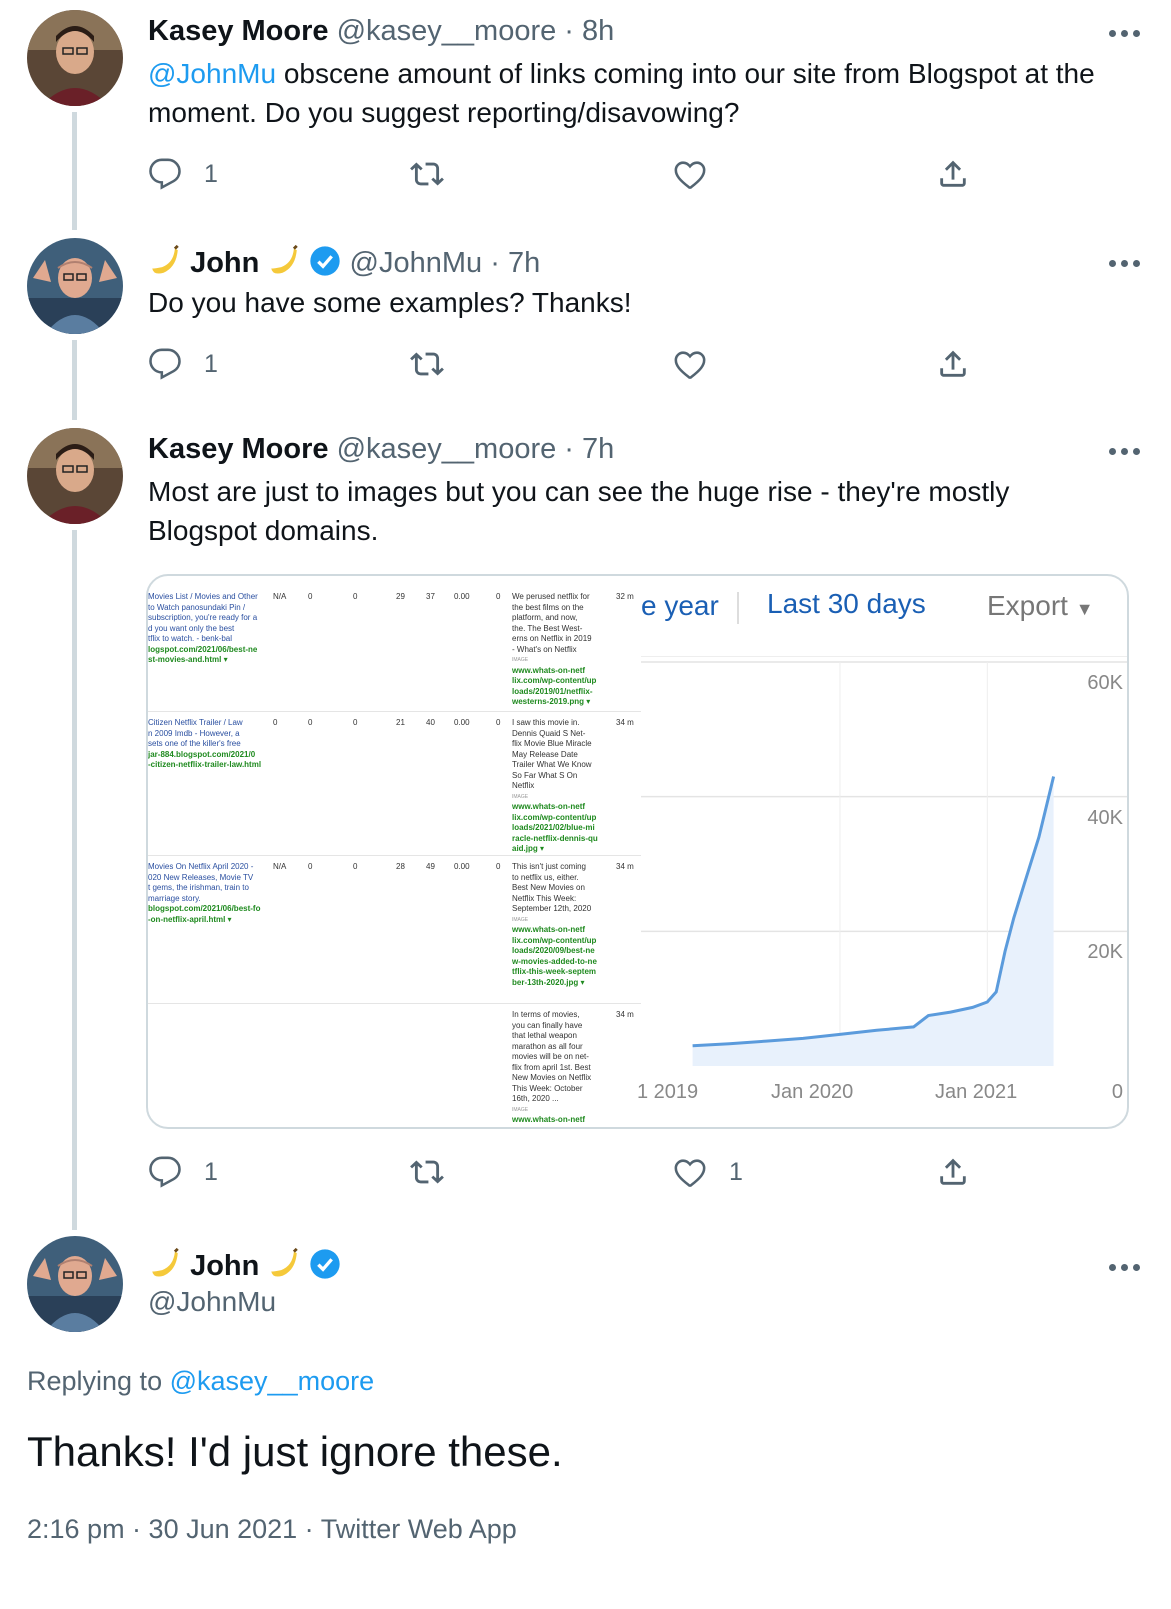 Image resolution: width=1171 pixels, height=1609 pixels. What do you see at coordinates (568, 1172) in the screenshot?
I see `tweet-actions: 1 1` at bounding box center [568, 1172].